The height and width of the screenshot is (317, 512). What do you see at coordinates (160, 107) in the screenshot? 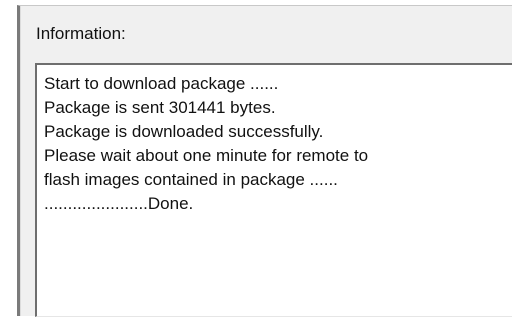
I see `log-line: Package is sent 301441 bytes.` at bounding box center [160, 107].